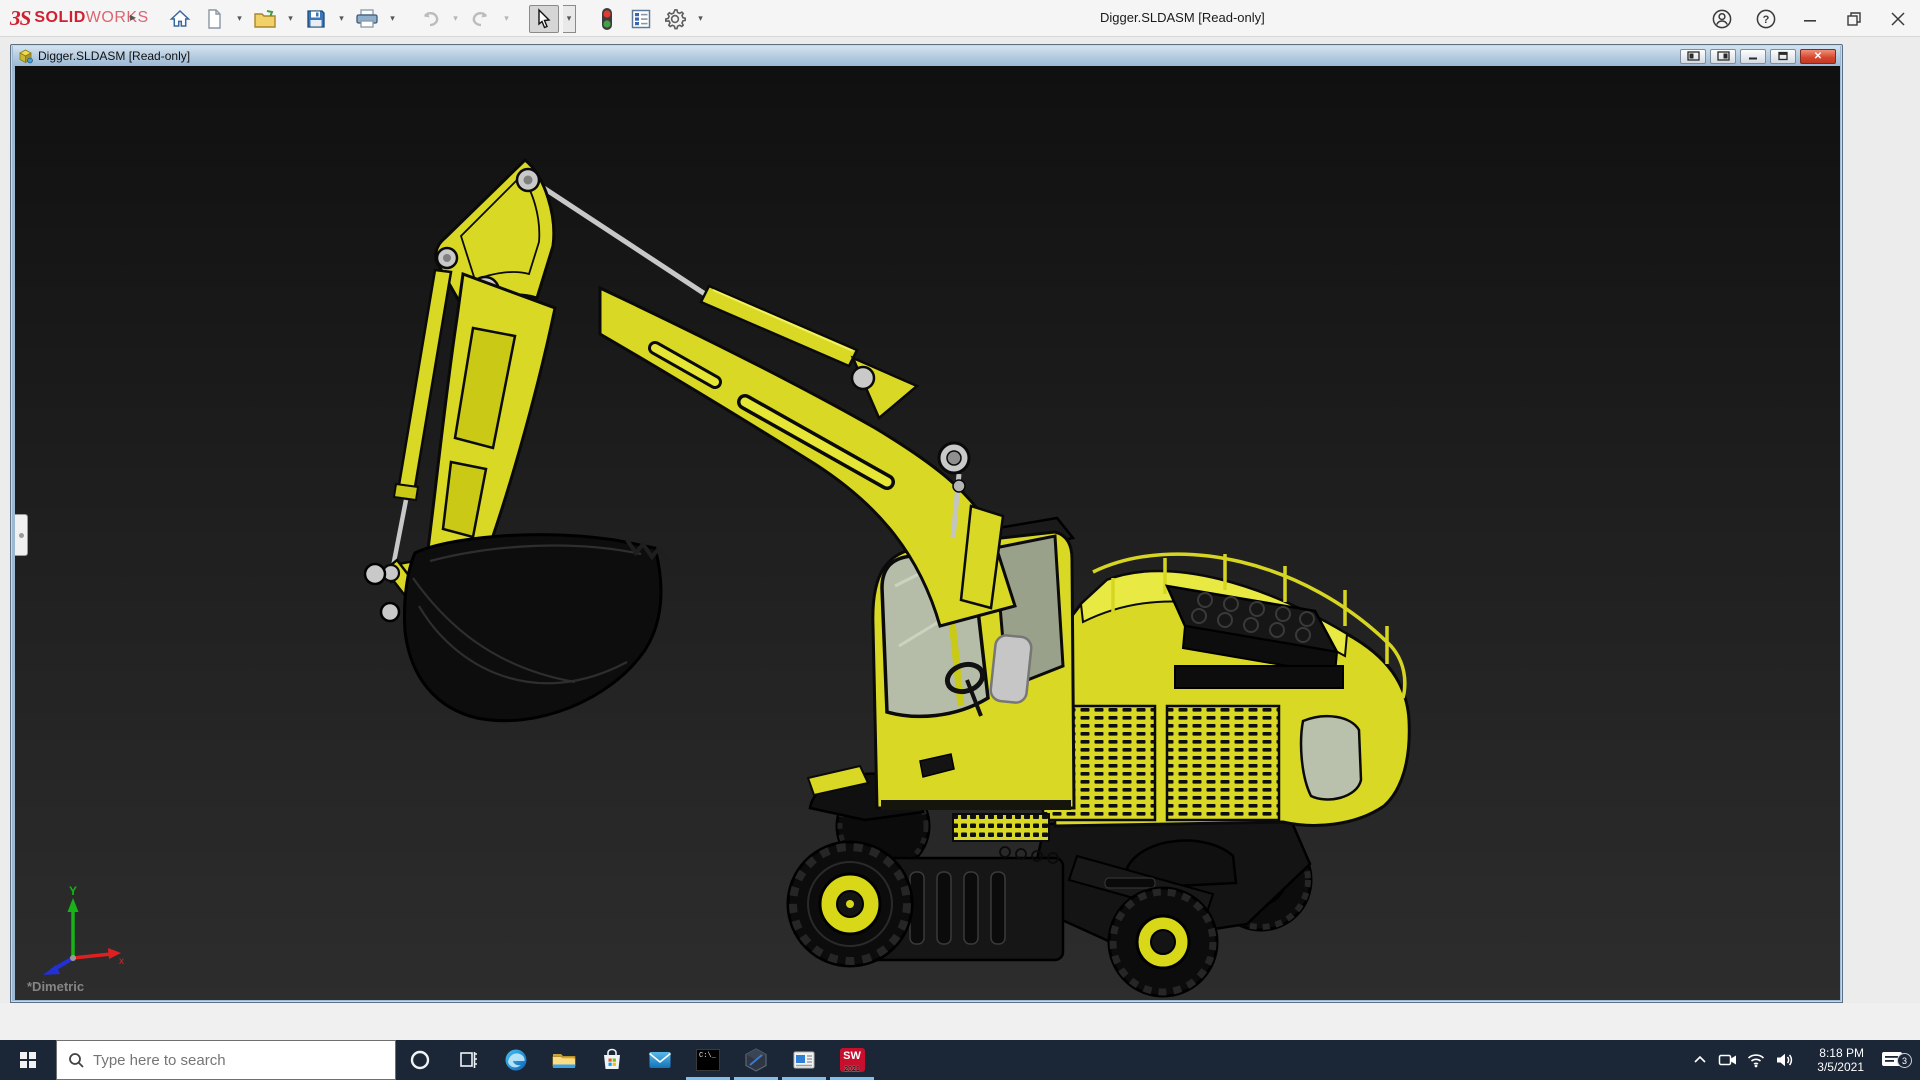 The height and width of the screenshot is (1080, 1920). Describe the element at coordinates (290, 19) in the screenshot. I see `open-dropdown: ▾` at that location.